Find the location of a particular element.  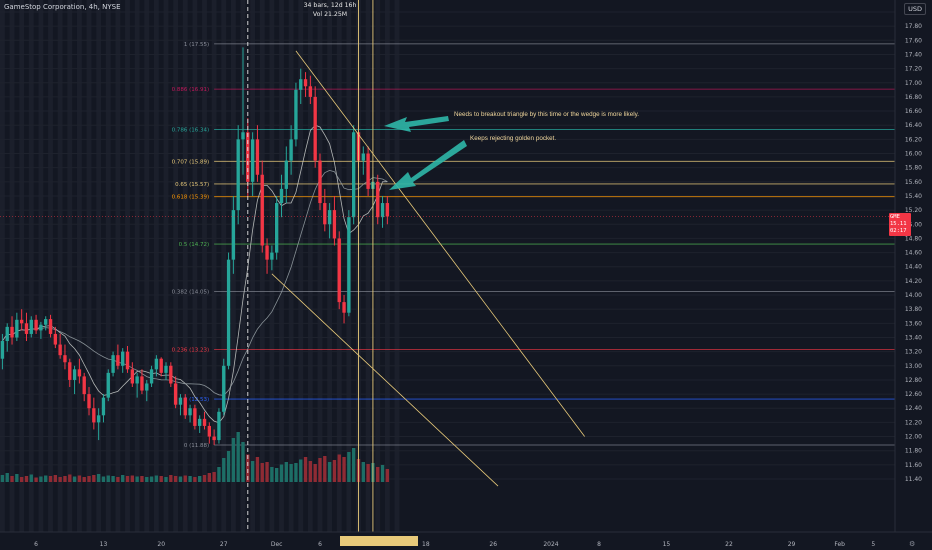

gear-icon: ⚙ is located at coordinates (912, 544).